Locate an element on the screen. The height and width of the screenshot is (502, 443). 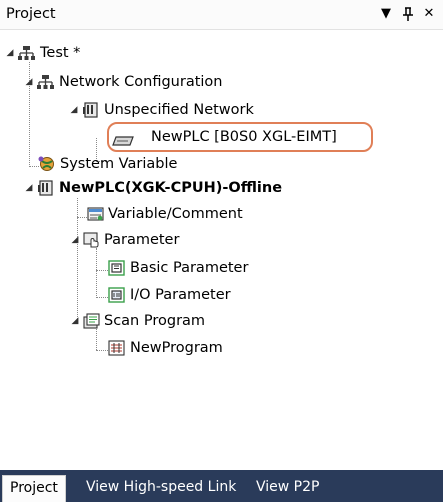
tree-label: Basic Parameter is located at coordinates (189, 268).